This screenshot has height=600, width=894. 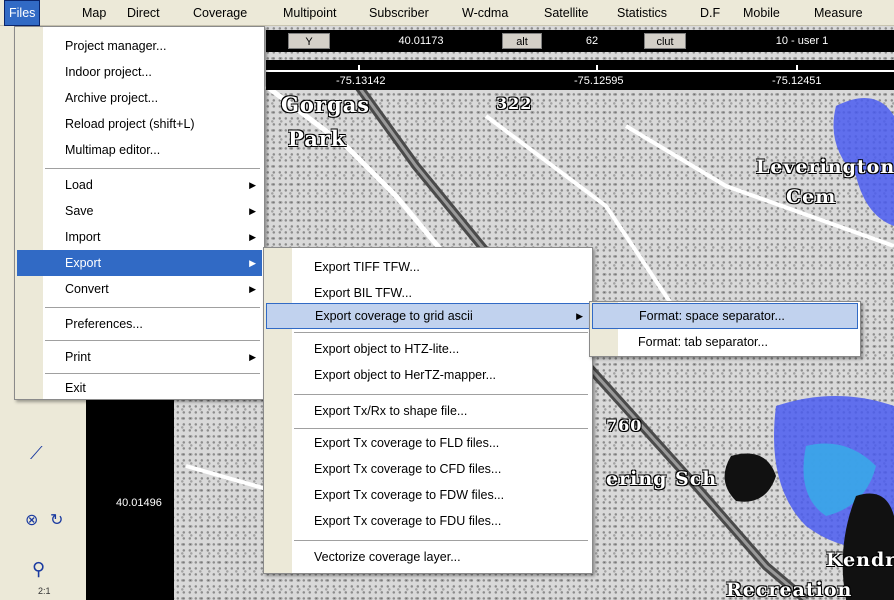 I want to click on zoom-ratio-label: 2:1, so click(x=44, y=591).